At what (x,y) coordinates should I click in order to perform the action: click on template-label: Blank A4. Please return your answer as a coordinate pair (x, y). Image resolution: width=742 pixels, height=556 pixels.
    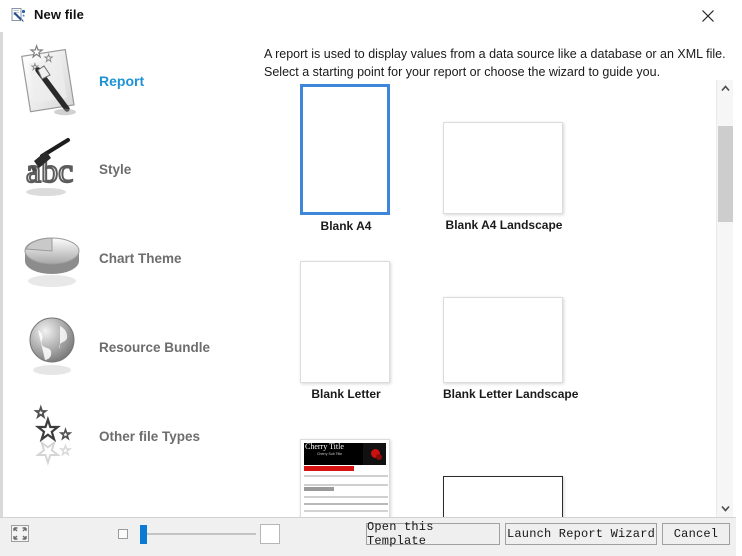
    Looking at the image, I should click on (346, 226).